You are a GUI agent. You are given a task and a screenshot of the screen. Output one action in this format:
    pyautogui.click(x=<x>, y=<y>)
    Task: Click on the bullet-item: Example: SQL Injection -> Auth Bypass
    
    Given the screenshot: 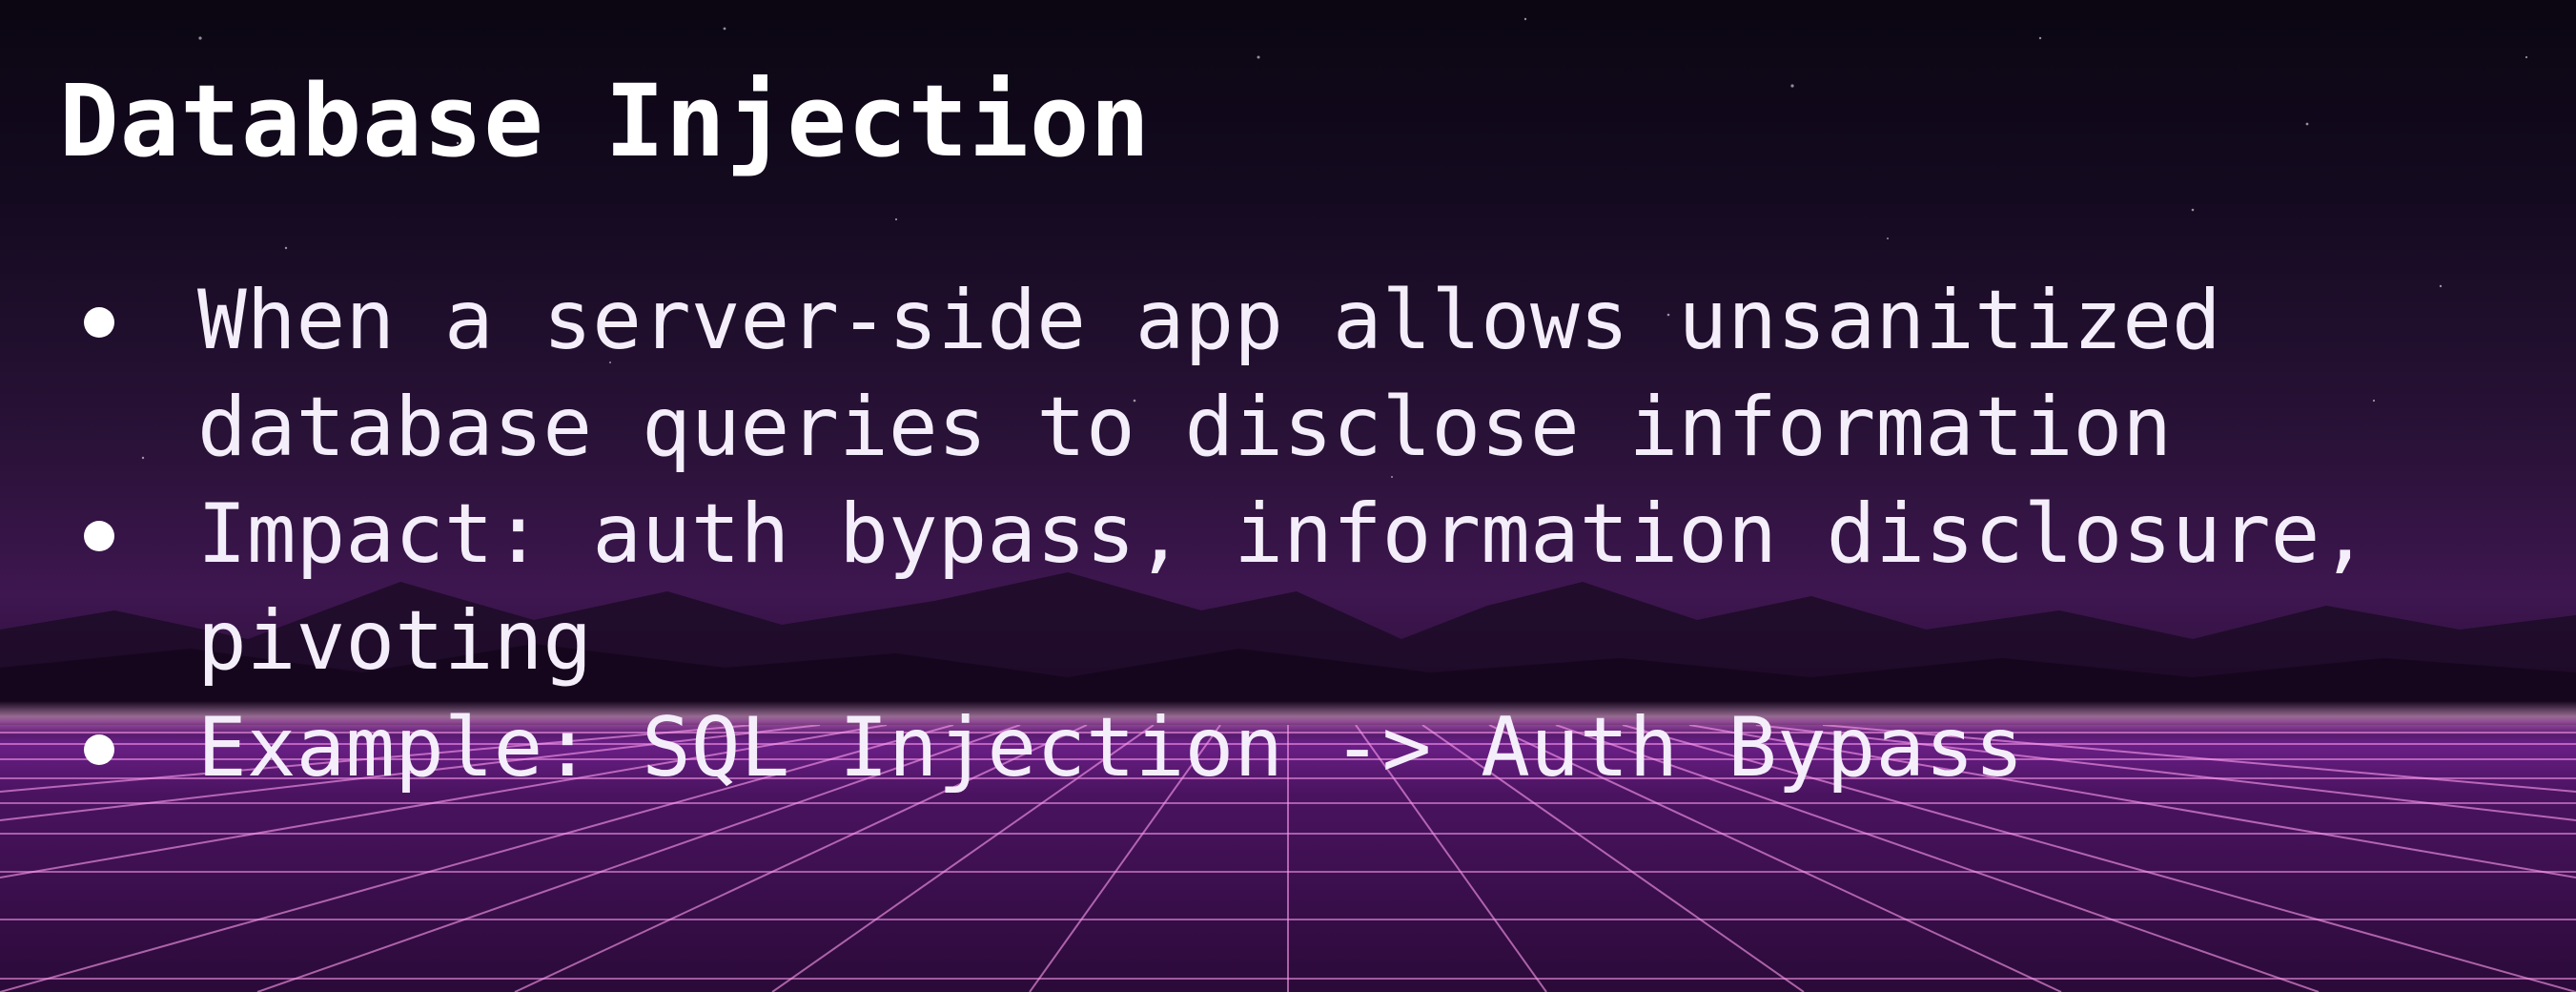 What is the action you would take?
    pyautogui.click(x=1299, y=747)
    